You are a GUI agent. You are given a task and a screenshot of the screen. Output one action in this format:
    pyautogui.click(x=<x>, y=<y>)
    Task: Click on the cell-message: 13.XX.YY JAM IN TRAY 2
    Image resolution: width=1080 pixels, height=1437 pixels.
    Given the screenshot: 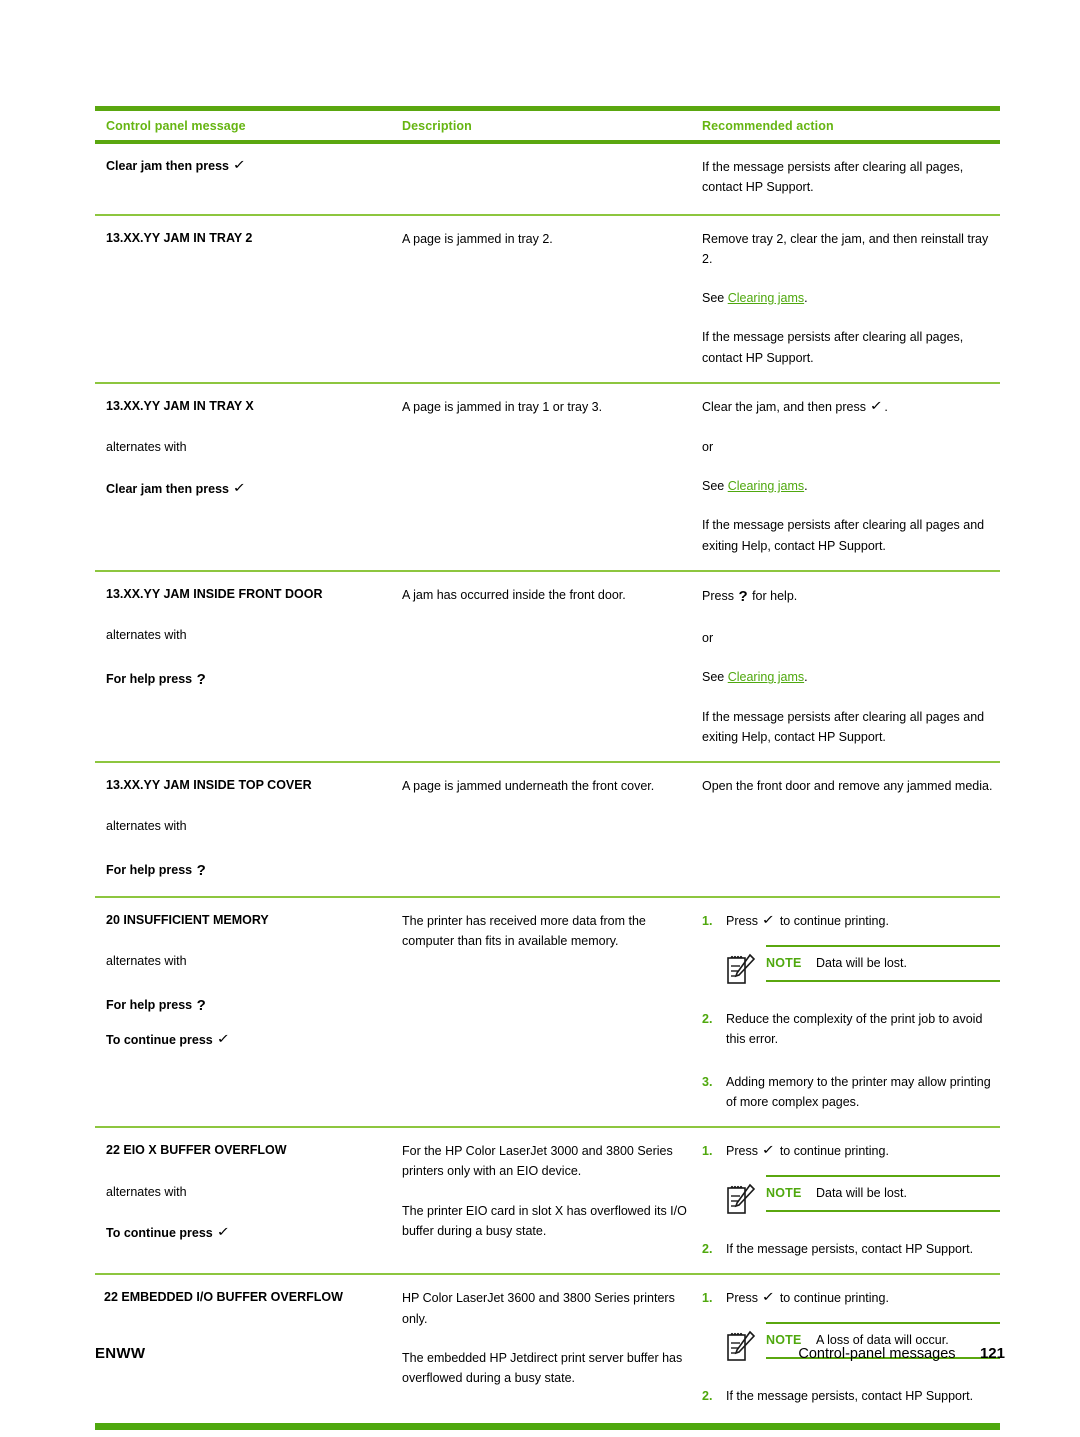 What is the action you would take?
    pyautogui.click(x=248, y=238)
    